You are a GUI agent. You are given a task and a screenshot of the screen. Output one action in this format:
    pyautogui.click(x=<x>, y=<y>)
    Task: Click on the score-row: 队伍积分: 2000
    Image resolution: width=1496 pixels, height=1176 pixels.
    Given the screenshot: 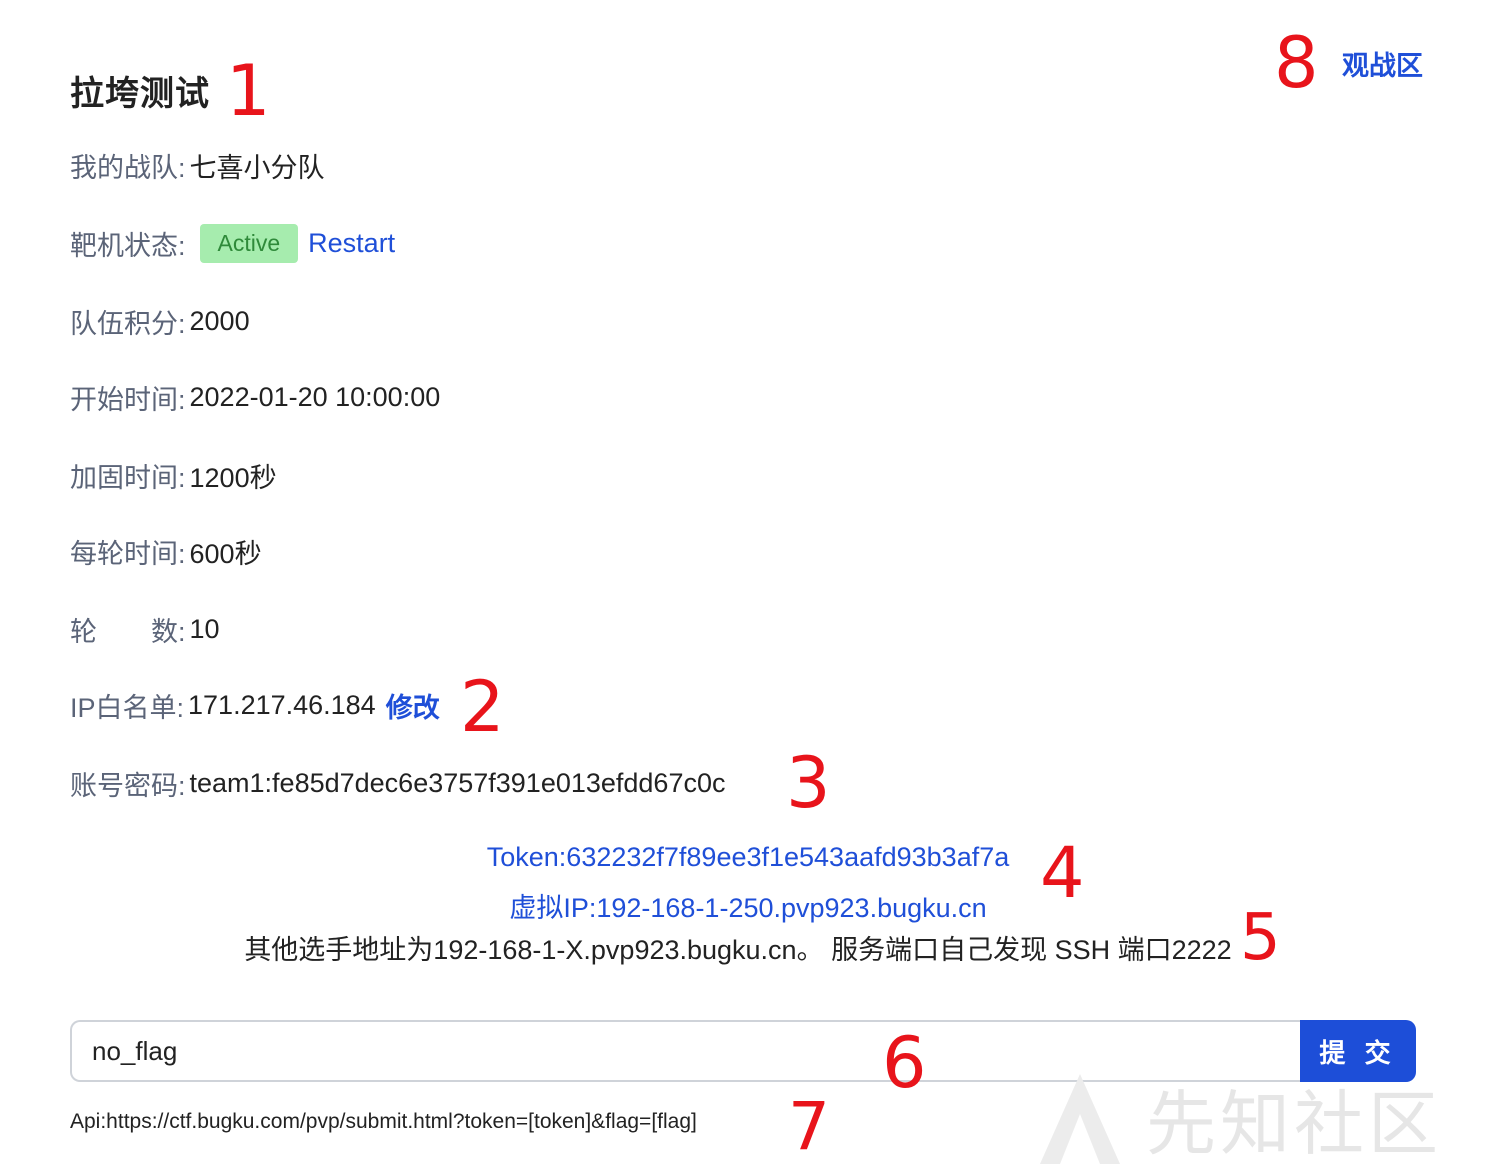 What is the action you would take?
    pyautogui.click(x=160, y=321)
    